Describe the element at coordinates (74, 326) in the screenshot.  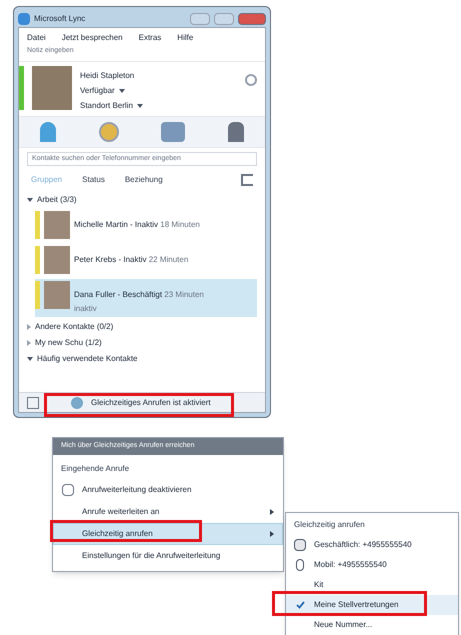
I see `group-label: Andere Kontakte (0/2)` at that location.